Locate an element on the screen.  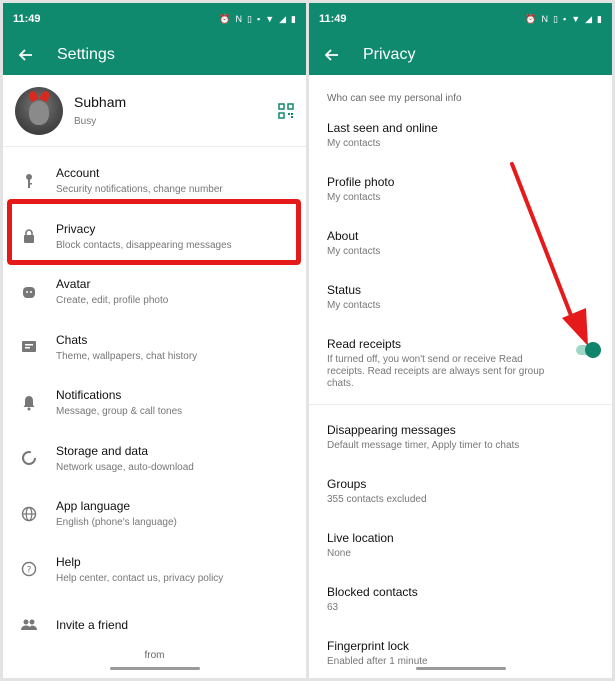
settings-item-subtitle: Message, group & call tones is located at coordinates (119, 412).